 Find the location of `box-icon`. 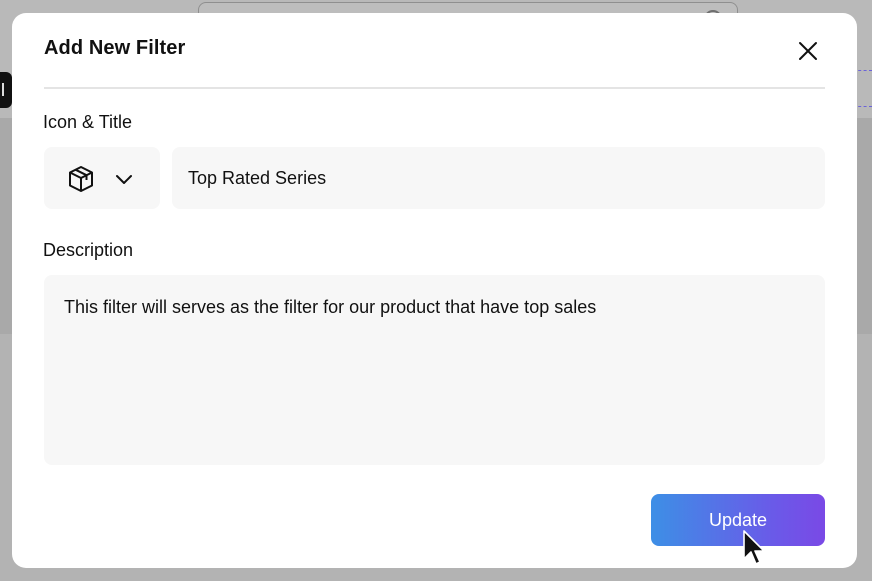

box-icon is located at coordinates (81, 179).